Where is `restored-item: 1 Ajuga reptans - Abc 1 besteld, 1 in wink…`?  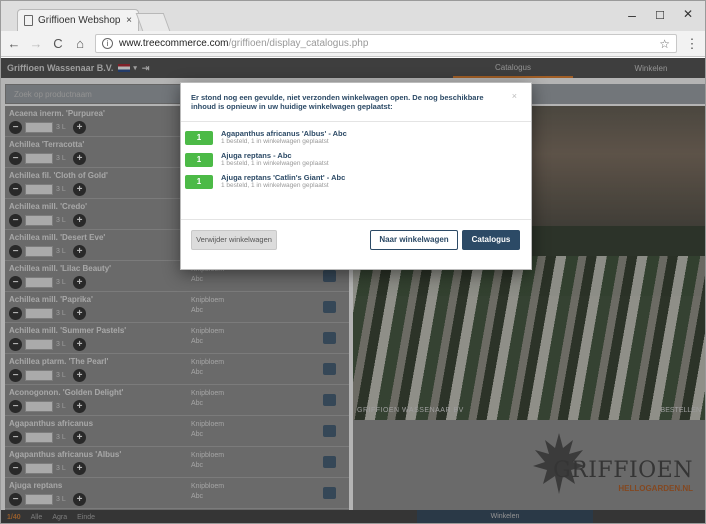
restored-item: 1 Ajuga reptans - Abc 1 besteld, 1 in wink… is located at coordinates (355, 161).